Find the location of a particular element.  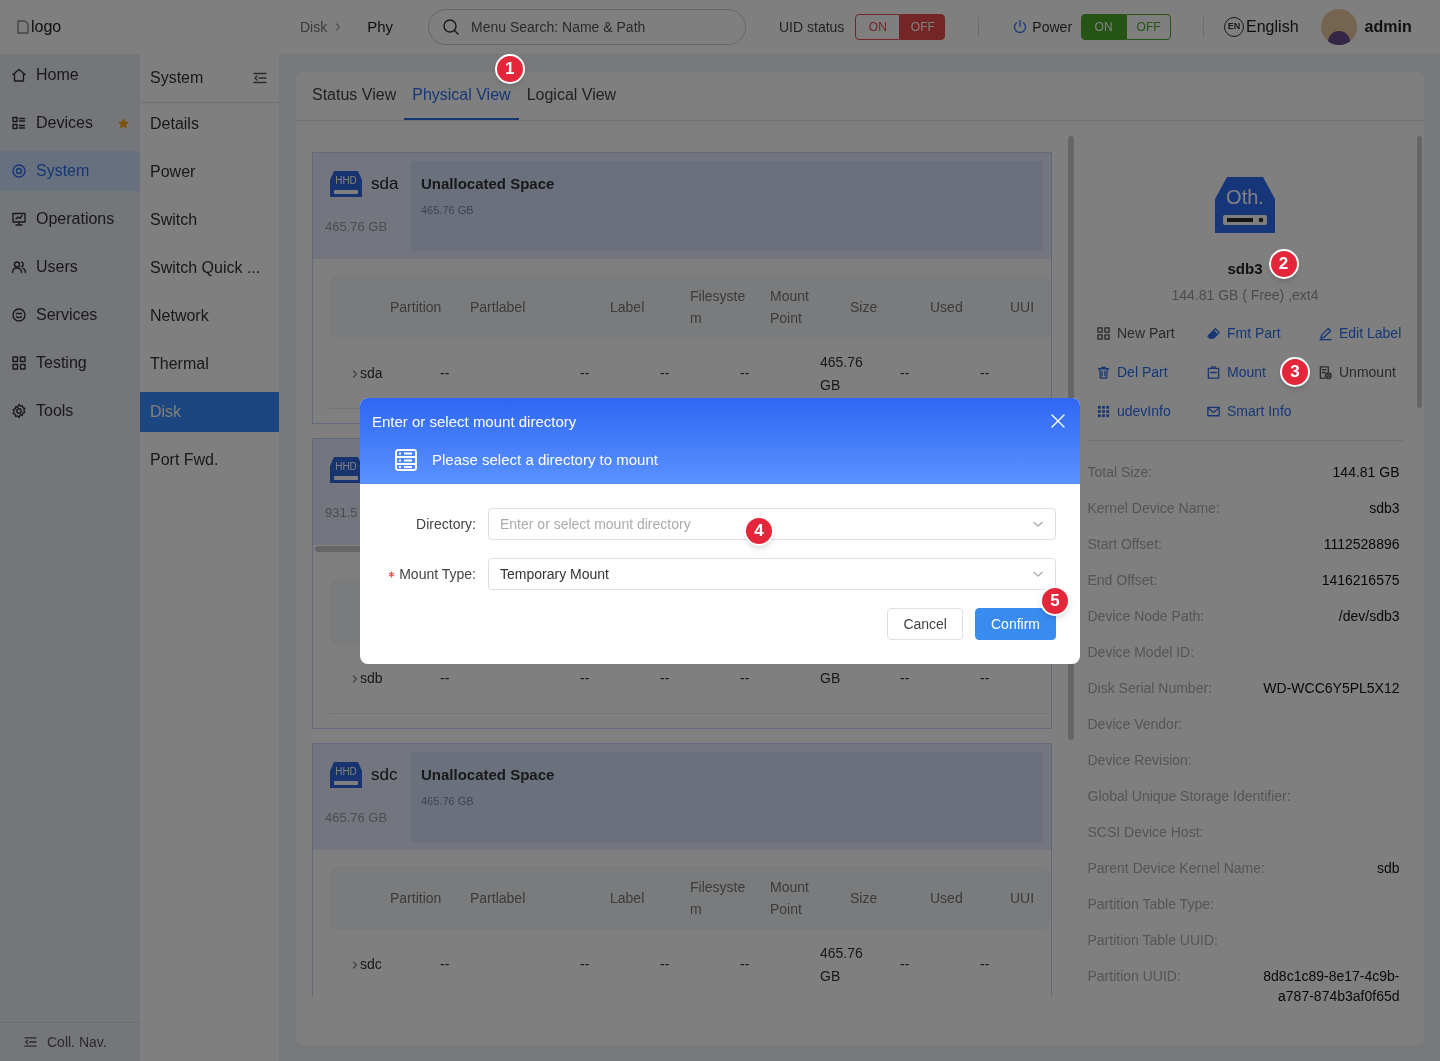

mount-type-select: Temporary Mount is located at coordinates (772, 574).